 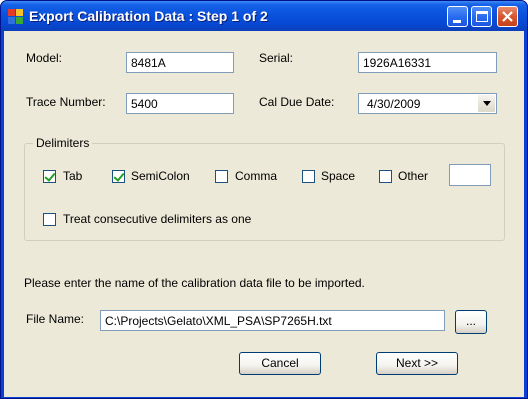 I want to click on close-button, so click(x=507, y=16).